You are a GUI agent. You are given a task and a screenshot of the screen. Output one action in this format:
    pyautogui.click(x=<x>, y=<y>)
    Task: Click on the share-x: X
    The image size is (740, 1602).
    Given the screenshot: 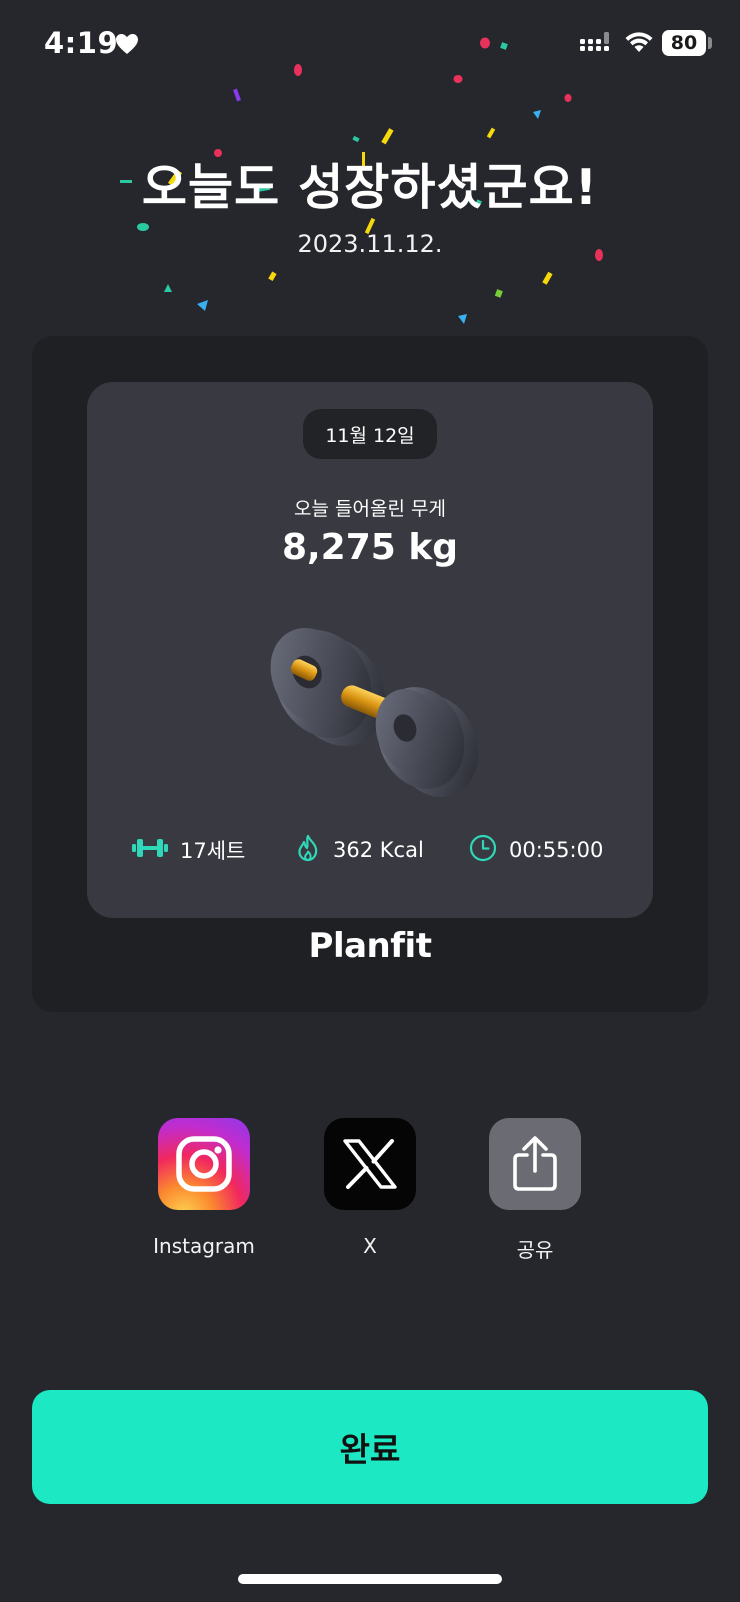 What is the action you would take?
    pyautogui.click(x=370, y=1188)
    